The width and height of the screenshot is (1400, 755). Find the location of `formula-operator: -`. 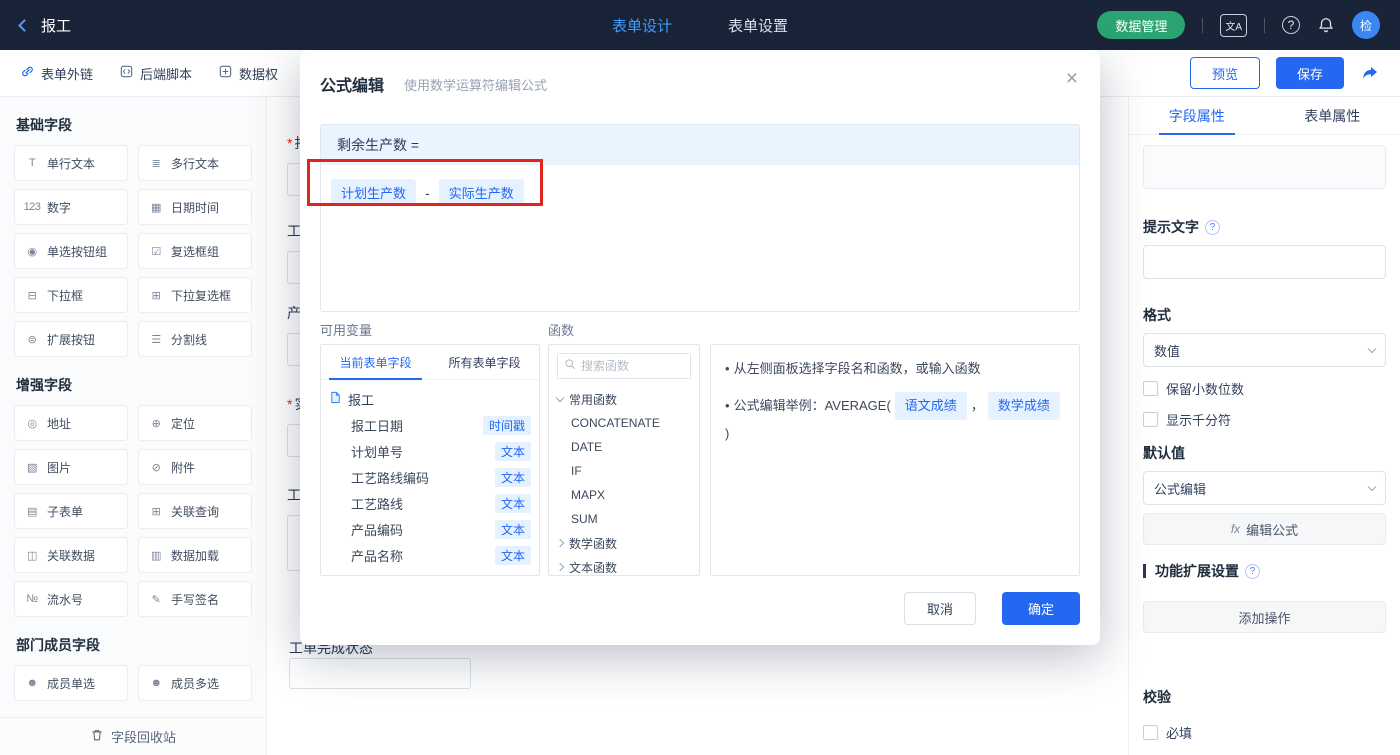

formula-operator: - is located at coordinates (427, 192).